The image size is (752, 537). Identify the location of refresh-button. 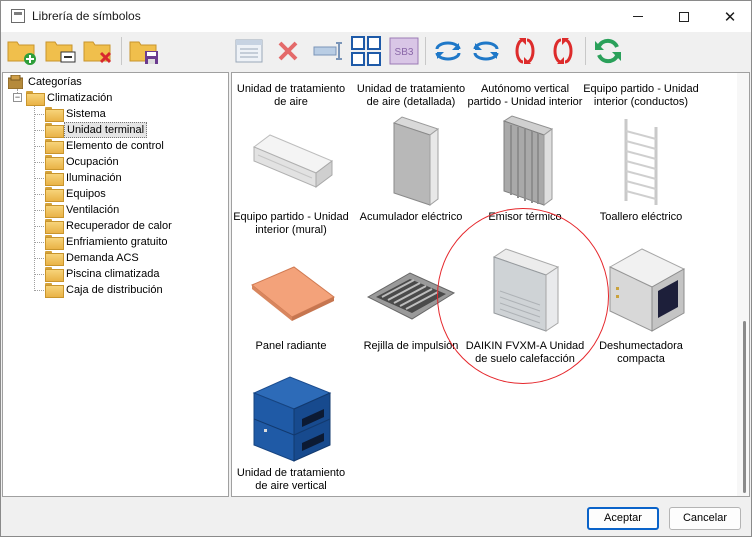
(608, 51).